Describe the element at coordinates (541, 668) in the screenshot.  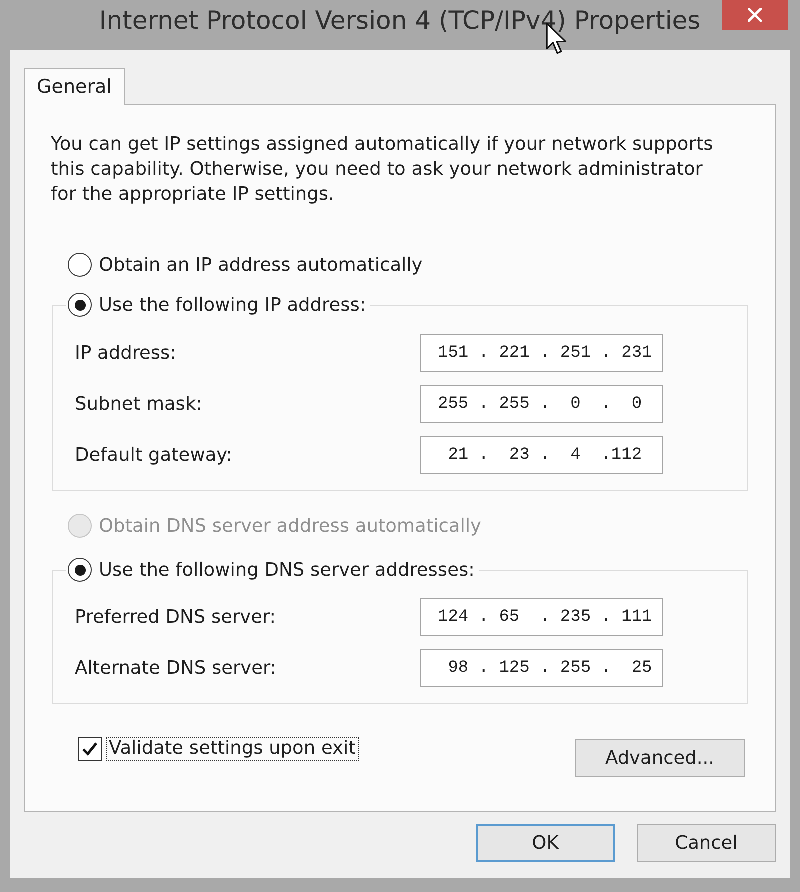
I see `ip-address-field: 98 . 125 . 255 . 25` at that location.